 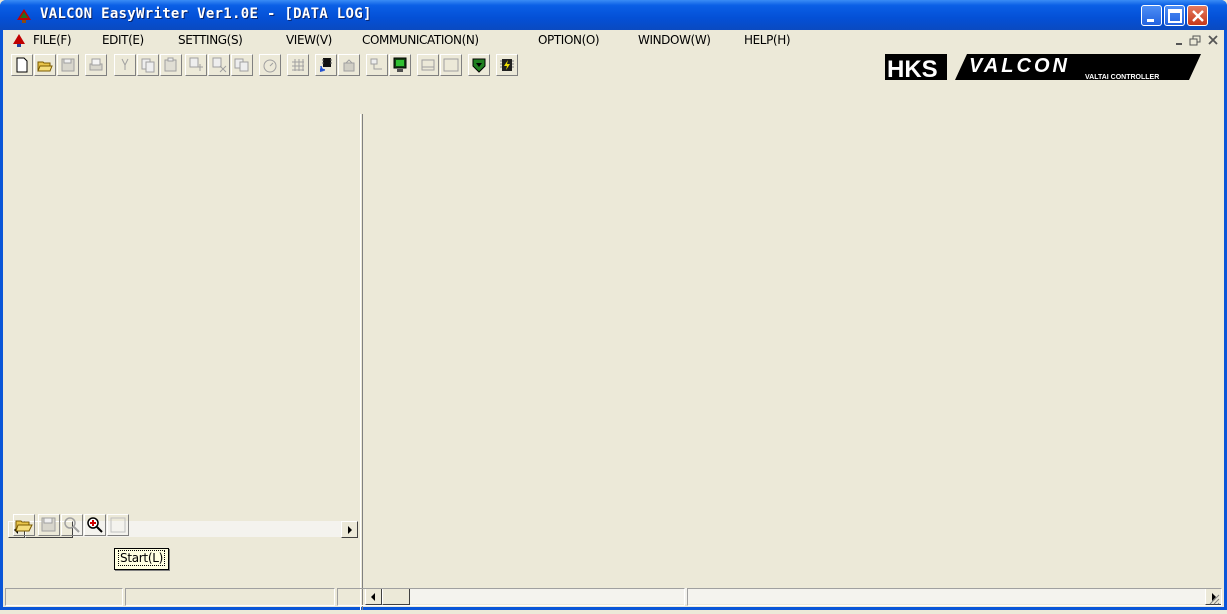 I want to click on scroll-right-button, so click(x=349, y=529).